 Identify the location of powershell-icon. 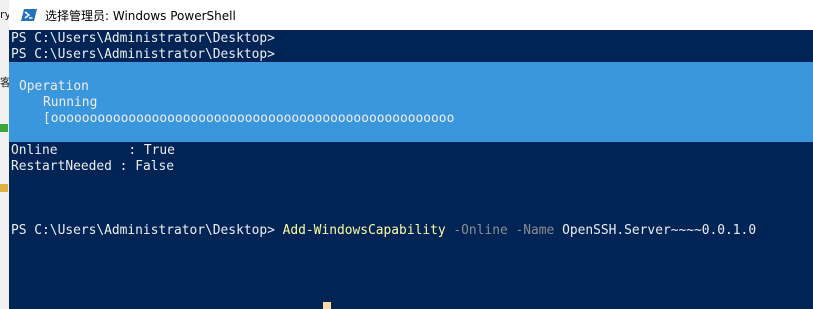
(29, 15).